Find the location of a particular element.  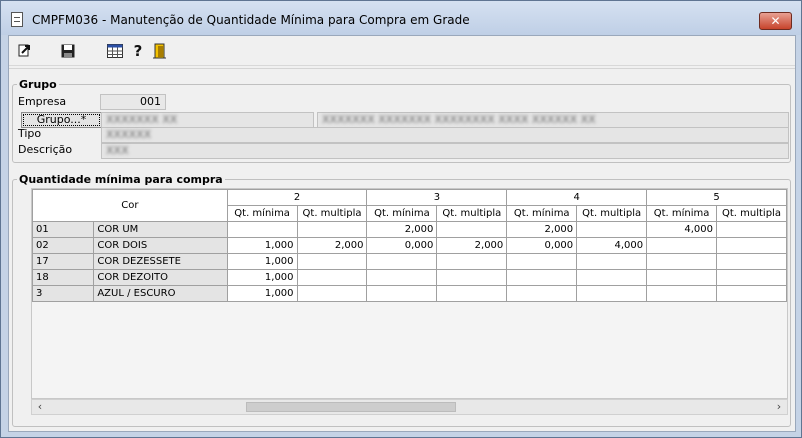

descricao-label: Descrição is located at coordinates (45, 149).